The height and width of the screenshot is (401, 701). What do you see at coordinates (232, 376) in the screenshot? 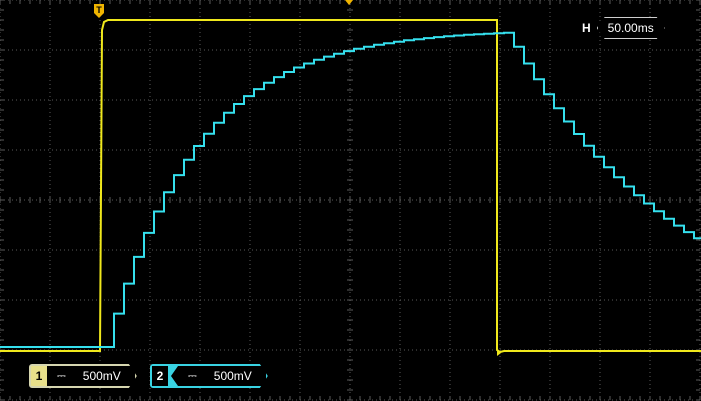
I see `channel-2-scale: 500mV` at bounding box center [232, 376].